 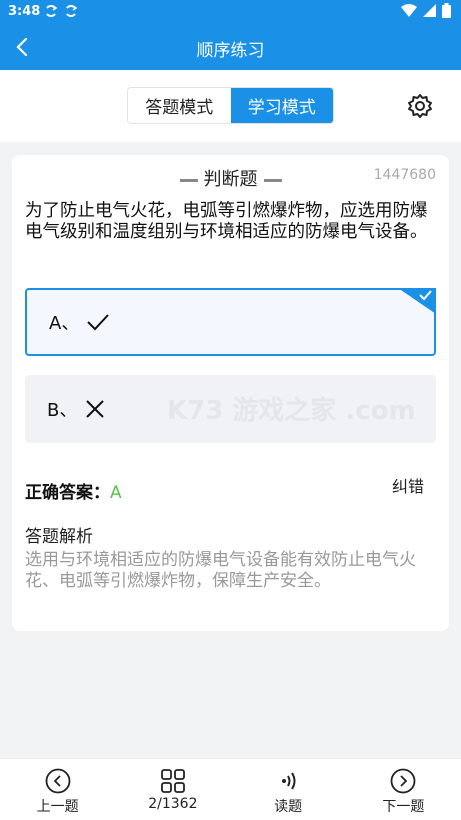 I want to click on page-title: 顺序练习, so click(x=230, y=51).